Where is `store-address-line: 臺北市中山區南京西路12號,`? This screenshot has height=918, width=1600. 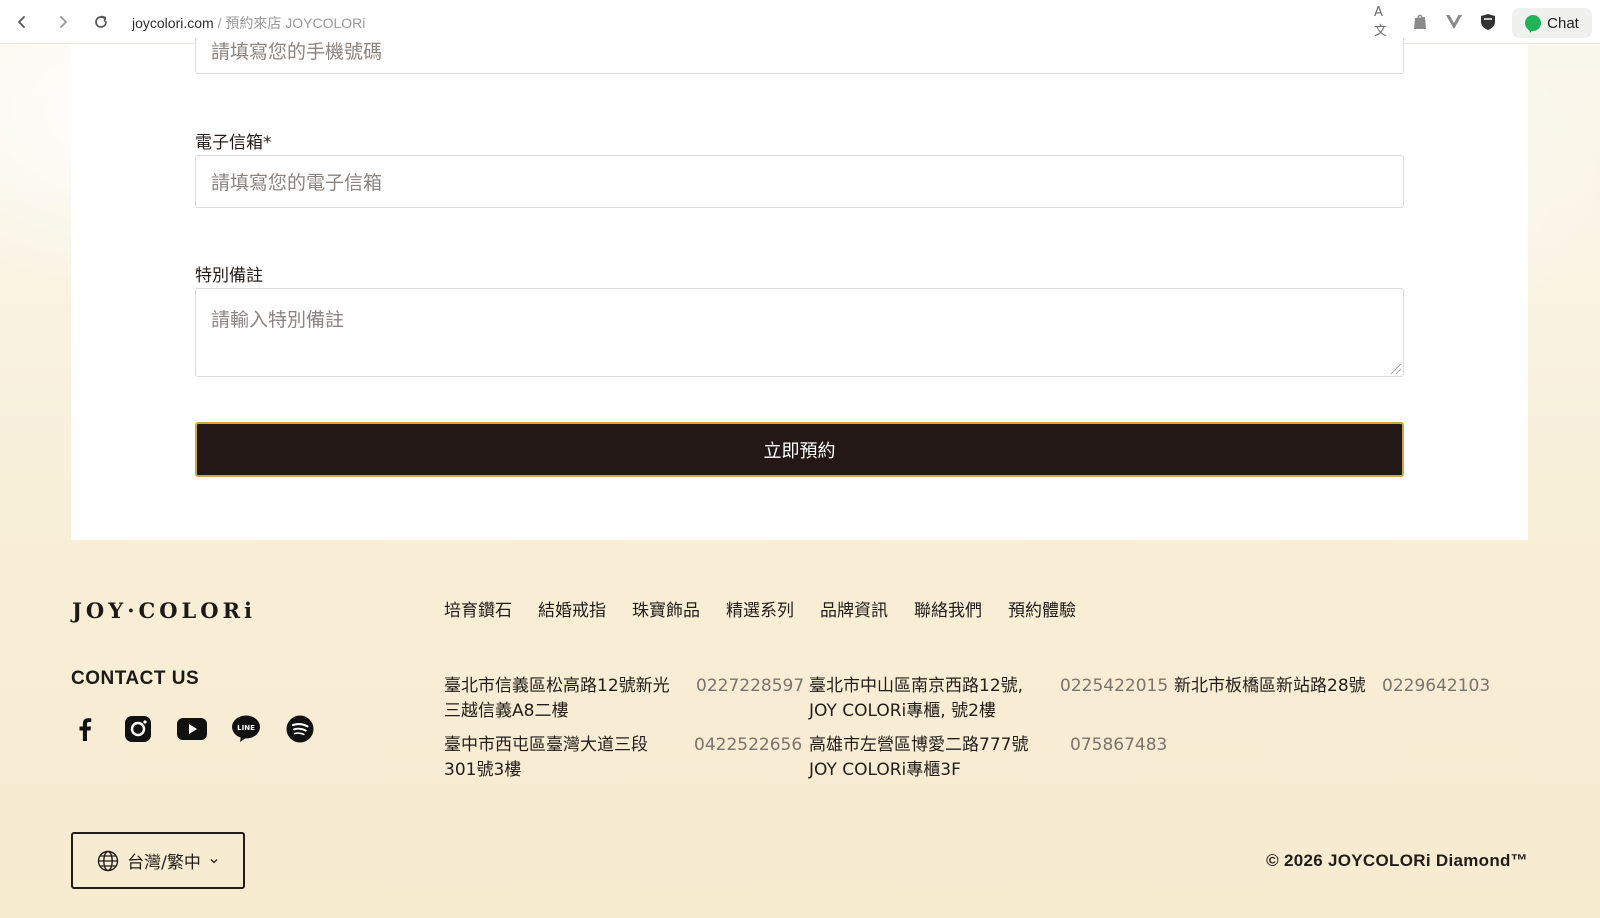
store-address-line: 臺北市中山區南京西路12號, is located at coordinates (916, 686).